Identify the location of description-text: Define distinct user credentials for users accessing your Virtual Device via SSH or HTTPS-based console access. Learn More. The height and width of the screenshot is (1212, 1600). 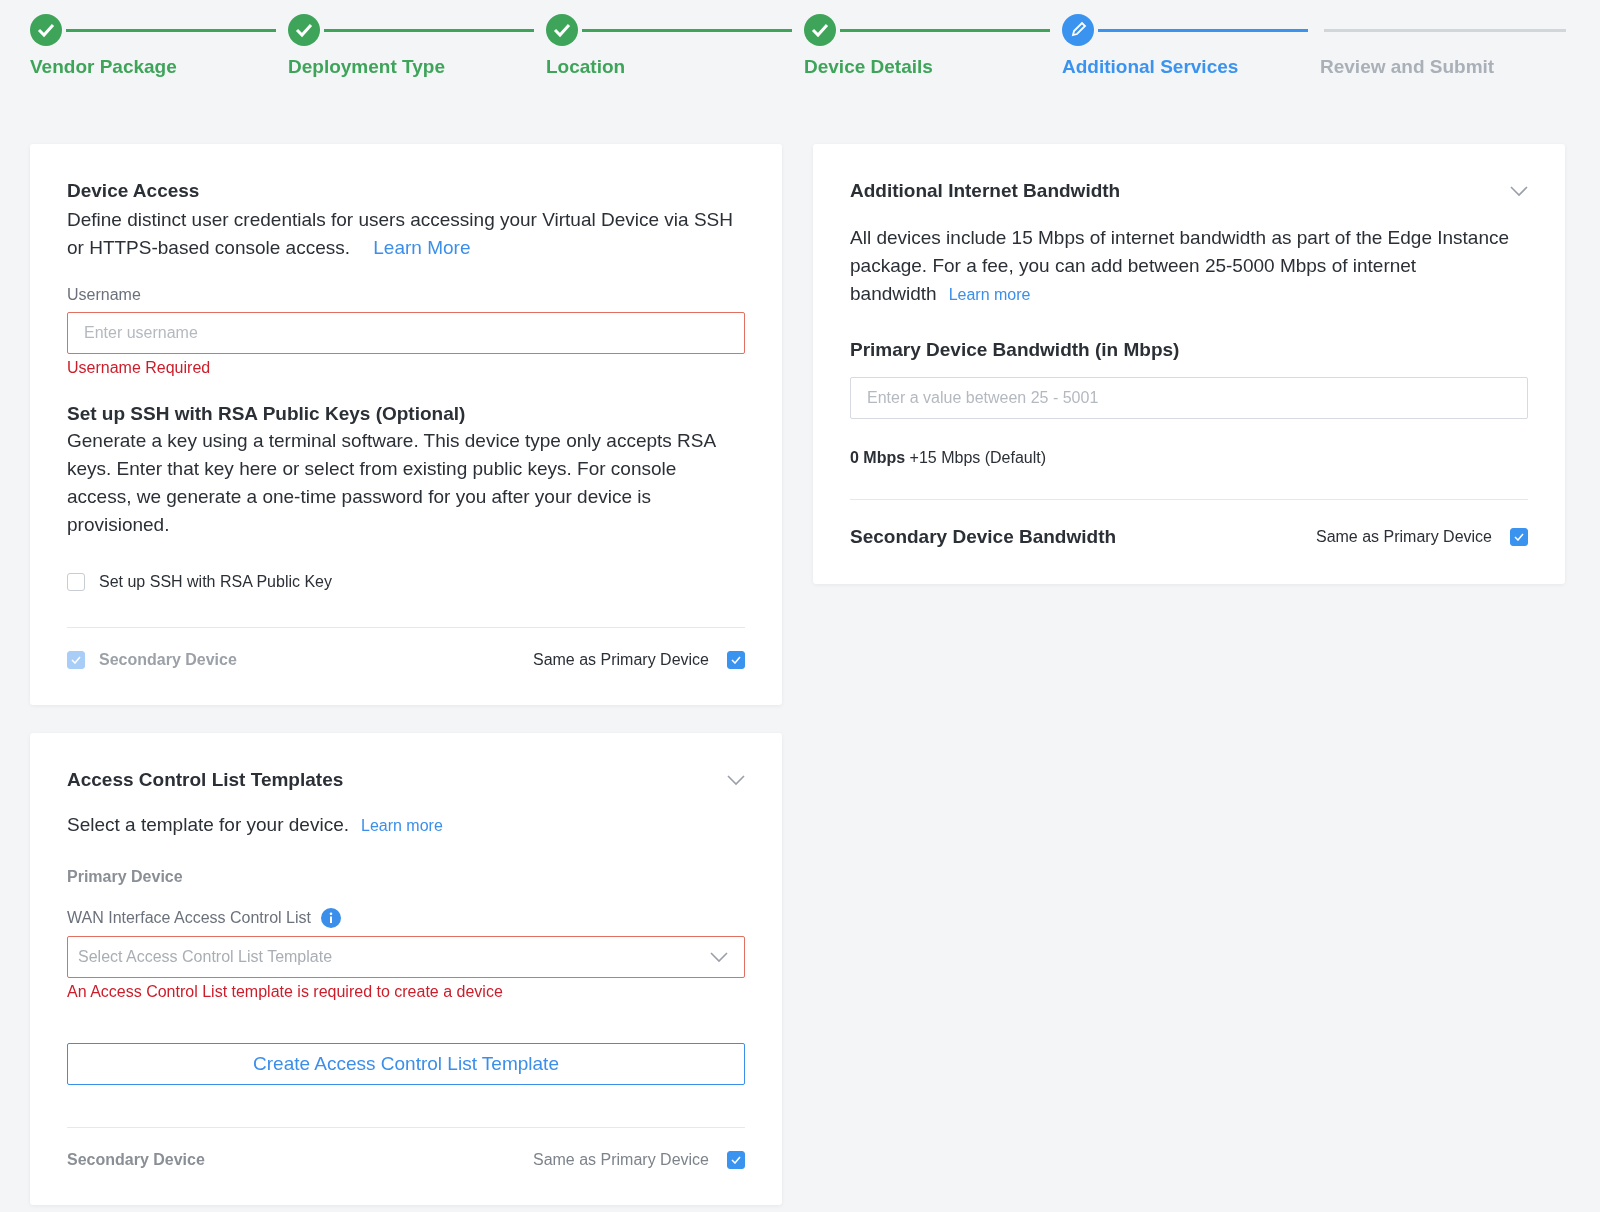
(400, 234).